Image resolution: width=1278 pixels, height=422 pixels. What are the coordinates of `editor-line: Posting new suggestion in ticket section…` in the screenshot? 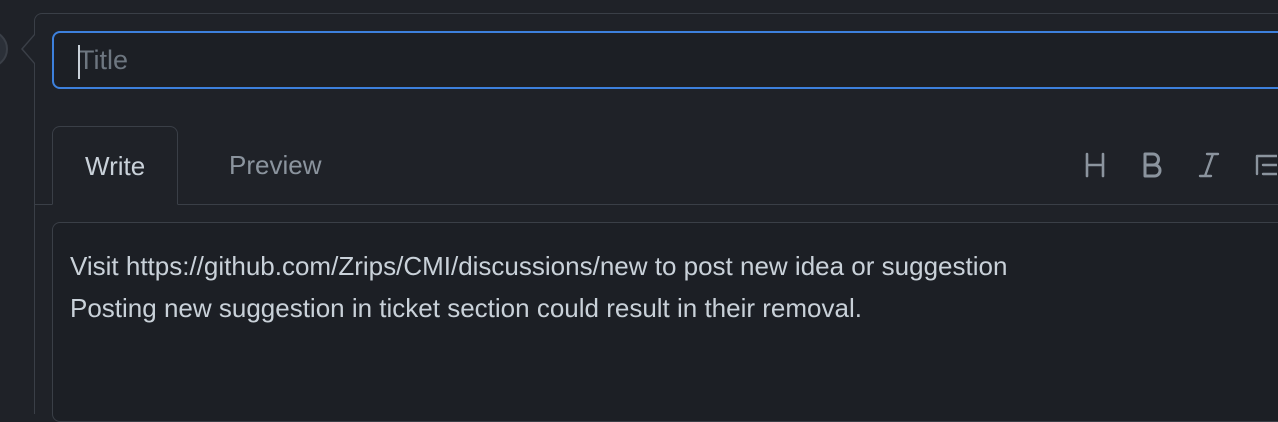 It's located at (466, 308).